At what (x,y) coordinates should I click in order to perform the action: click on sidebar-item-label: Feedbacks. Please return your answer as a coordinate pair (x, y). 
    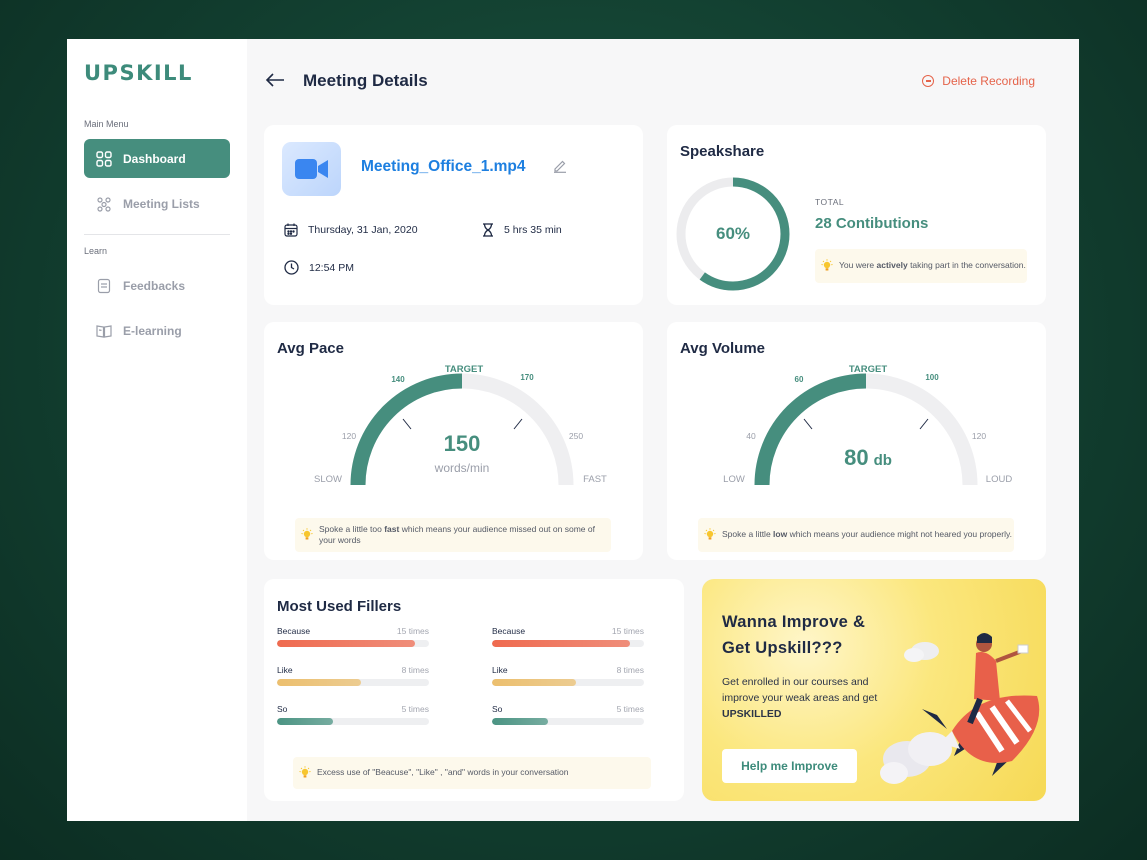
    Looking at the image, I should click on (154, 285).